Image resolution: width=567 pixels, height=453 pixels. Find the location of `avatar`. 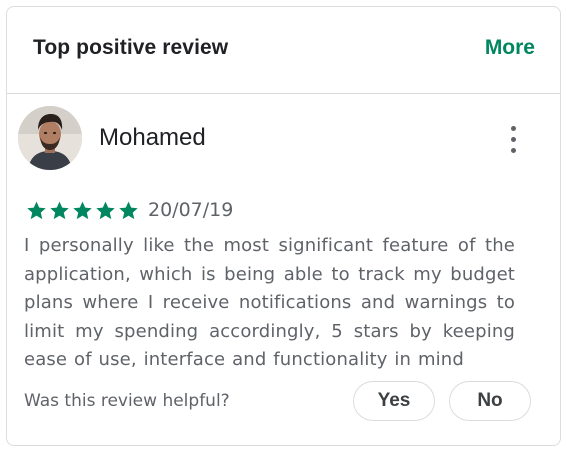

avatar is located at coordinates (50, 138).